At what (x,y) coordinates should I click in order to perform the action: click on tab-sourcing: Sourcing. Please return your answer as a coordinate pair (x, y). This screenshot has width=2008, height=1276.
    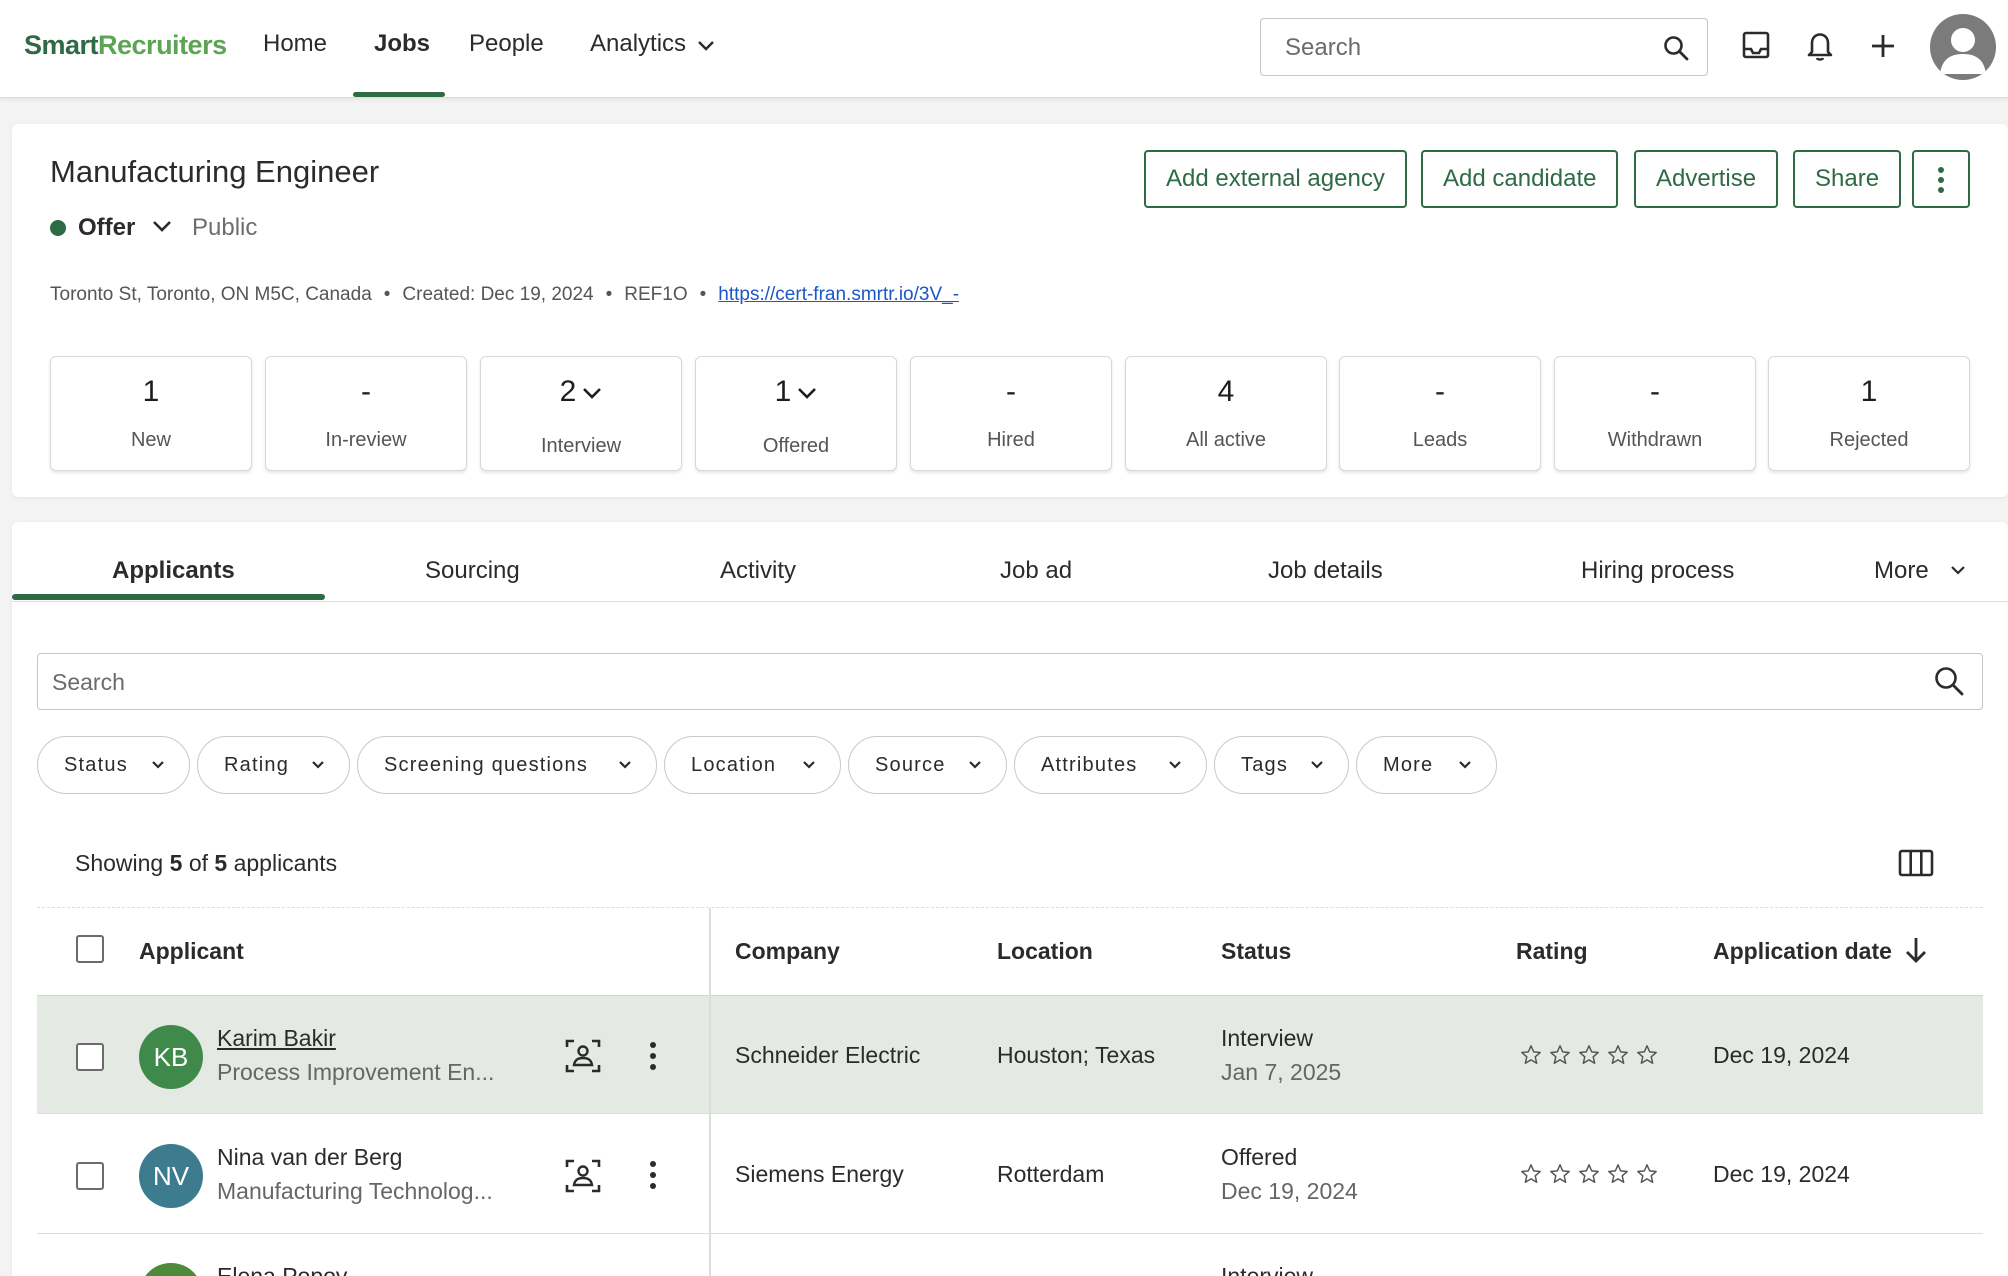
    Looking at the image, I should click on (472, 571).